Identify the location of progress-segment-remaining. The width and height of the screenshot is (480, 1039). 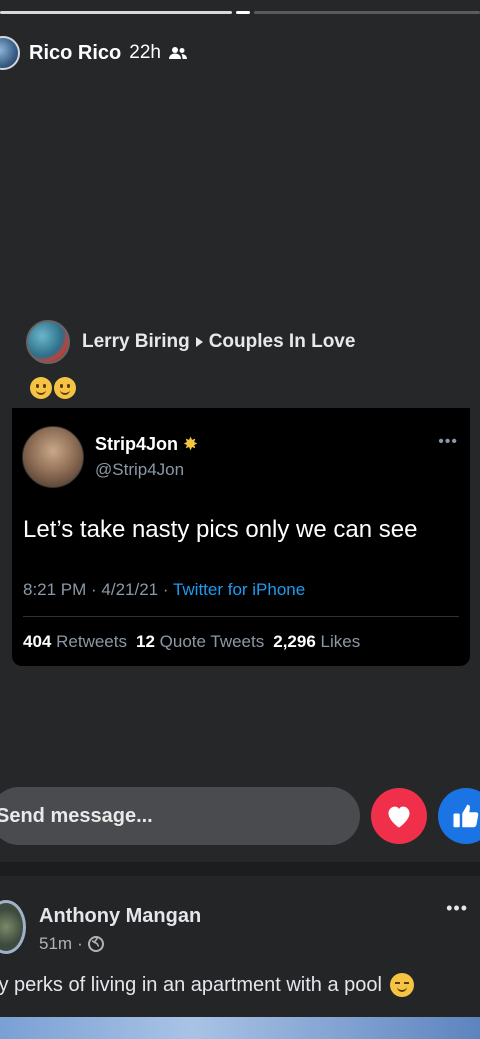
(367, 12).